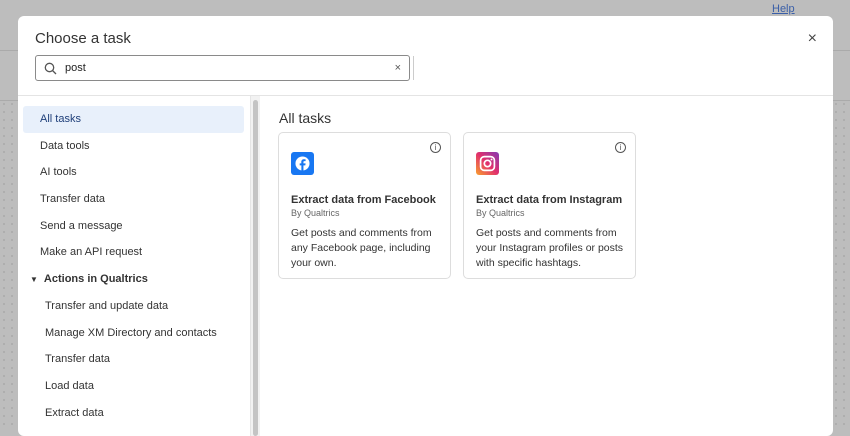 The height and width of the screenshot is (436, 850). Describe the element at coordinates (133, 306) in the screenshot. I see `sidebar-item-transfer-update-data: Transfer and update data` at that location.